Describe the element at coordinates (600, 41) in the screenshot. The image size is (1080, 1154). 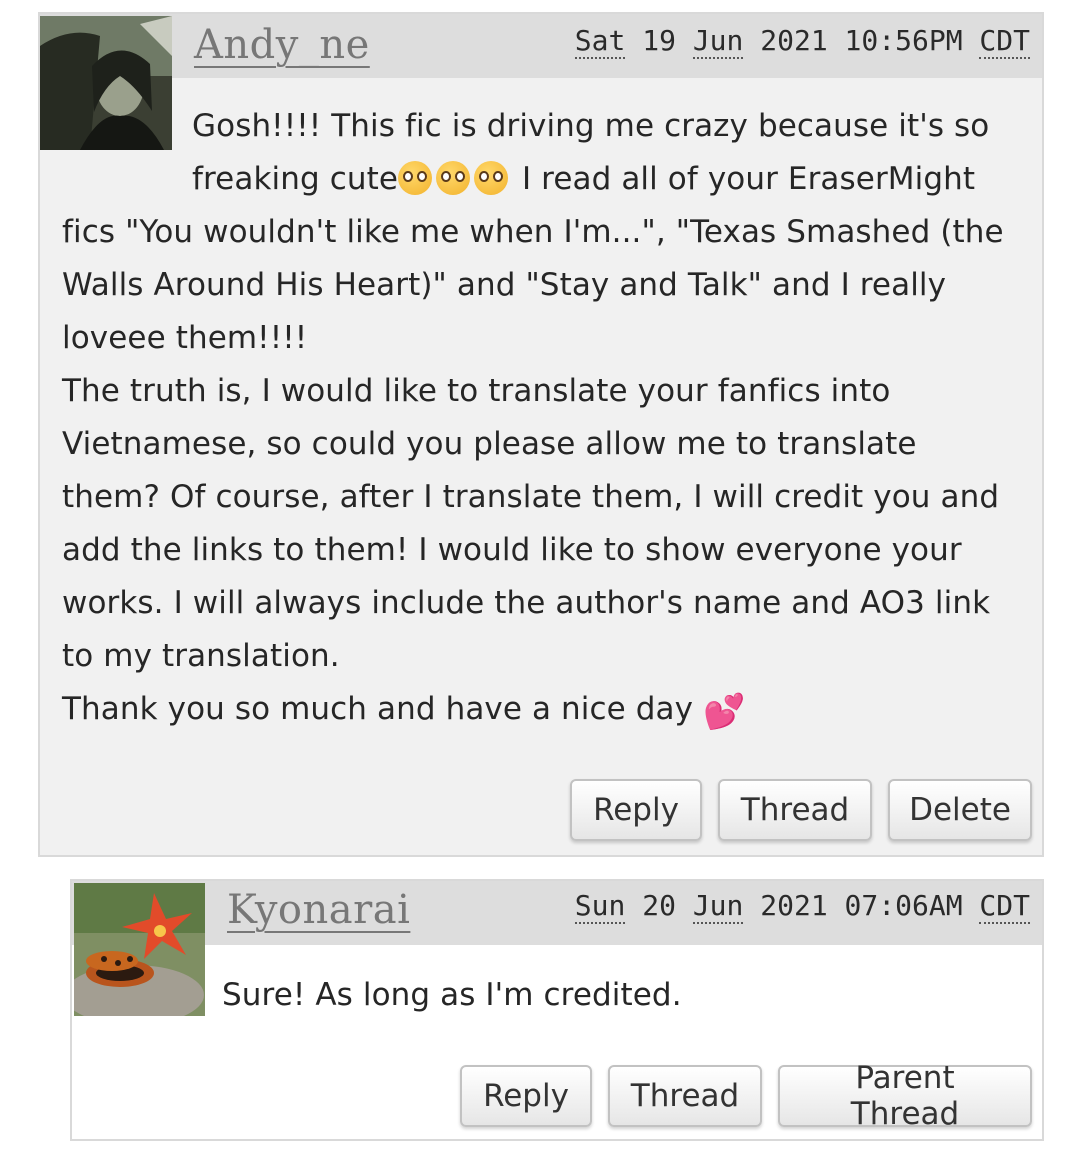
I see `weekday: Sat` at that location.